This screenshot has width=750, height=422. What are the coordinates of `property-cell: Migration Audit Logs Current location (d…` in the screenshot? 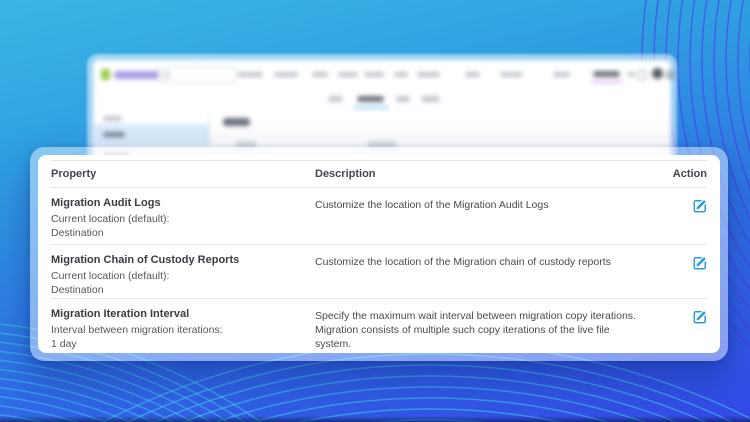 It's located at (183, 220).